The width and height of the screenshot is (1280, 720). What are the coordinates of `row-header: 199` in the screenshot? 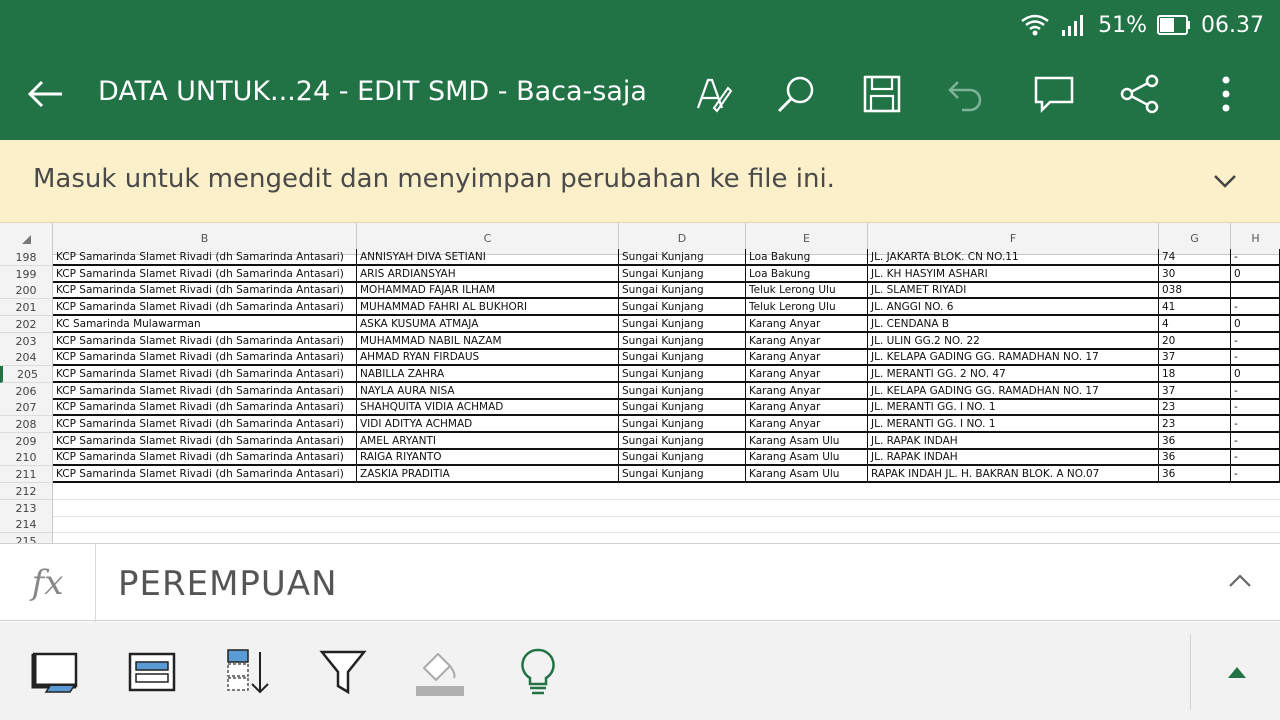 It's located at (26, 274).